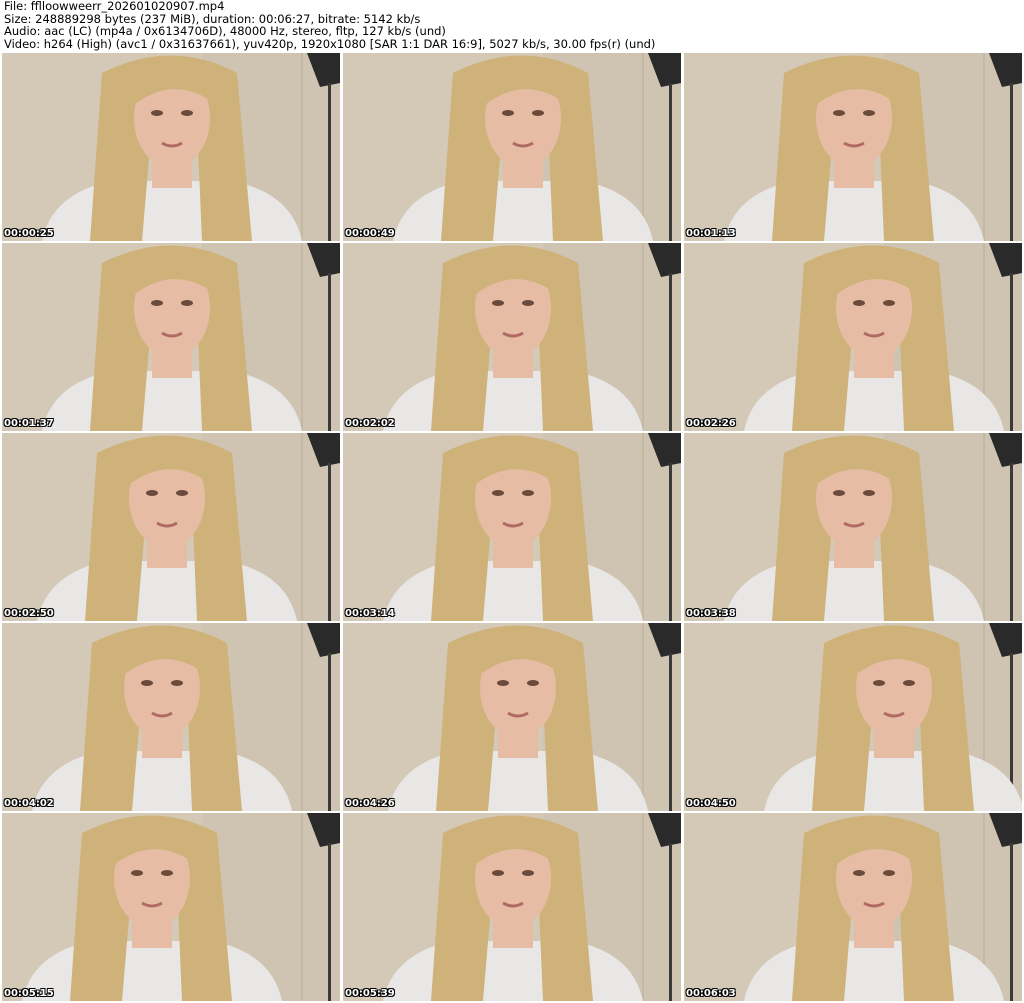 This screenshot has width=1024, height=1003. Describe the element at coordinates (370, 803) in the screenshot. I see `frame-timestamp: 00:04:26` at that location.